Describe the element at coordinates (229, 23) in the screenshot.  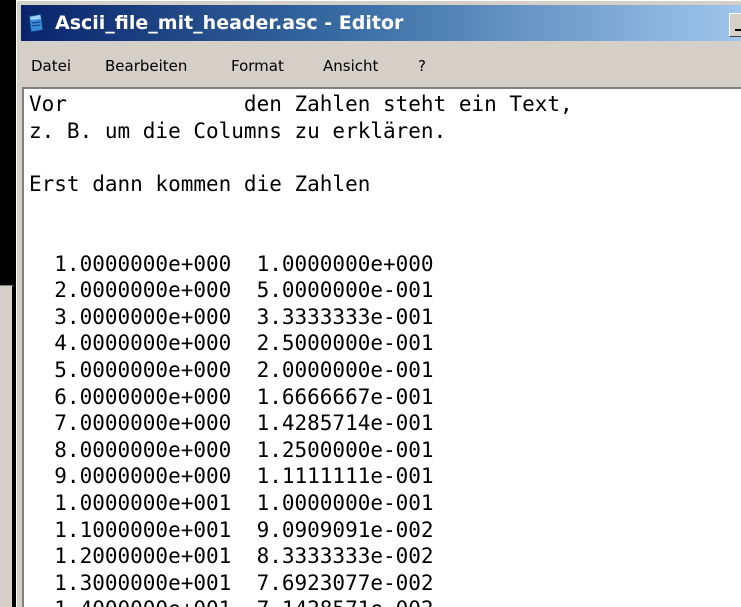
I see `window-title: Ascii_file_mit_header.asc - Editor` at that location.